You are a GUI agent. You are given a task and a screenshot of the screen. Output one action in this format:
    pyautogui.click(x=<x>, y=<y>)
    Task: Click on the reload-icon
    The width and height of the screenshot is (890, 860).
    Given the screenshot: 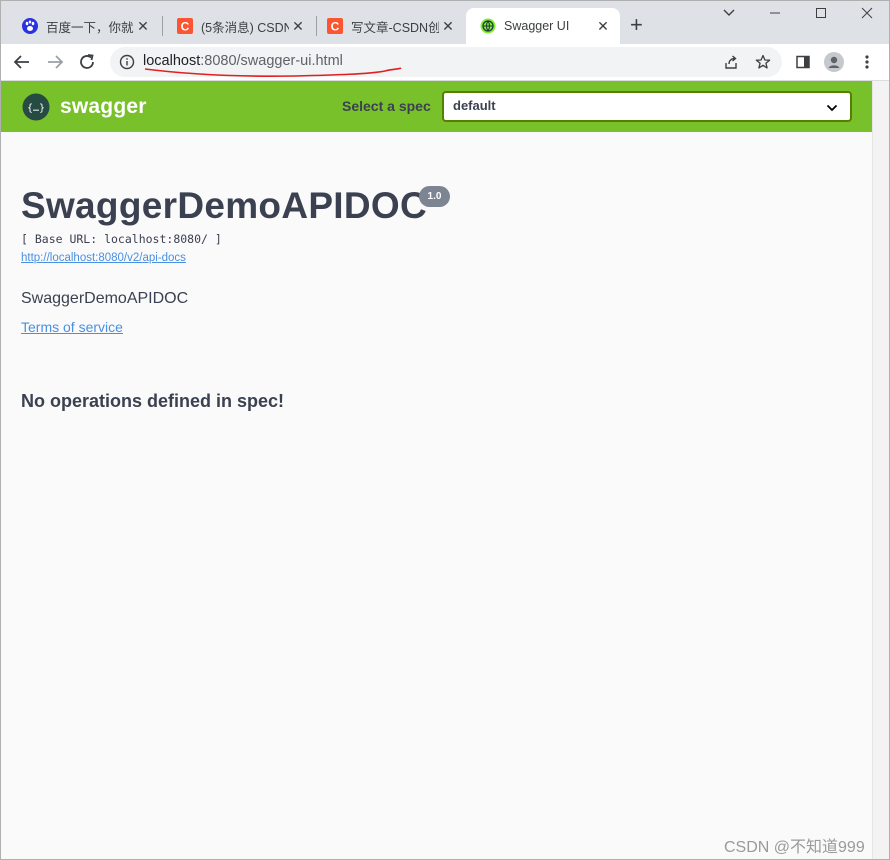 What is the action you would take?
    pyautogui.click(x=87, y=62)
    